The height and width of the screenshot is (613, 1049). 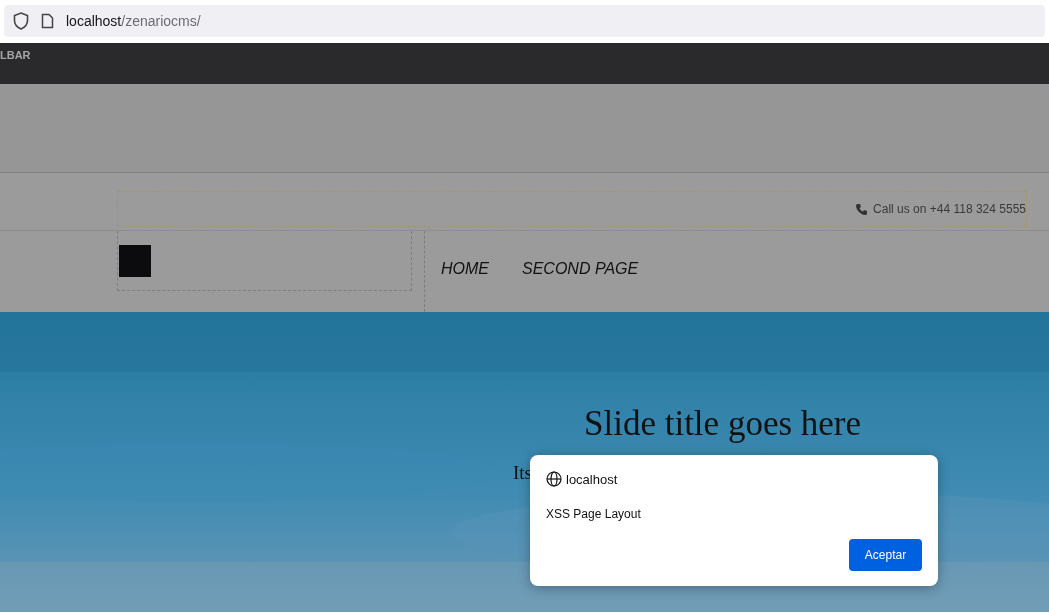 What do you see at coordinates (594, 514) in the screenshot?
I see `dialog-message: XSS Page Layout` at bounding box center [594, 514].